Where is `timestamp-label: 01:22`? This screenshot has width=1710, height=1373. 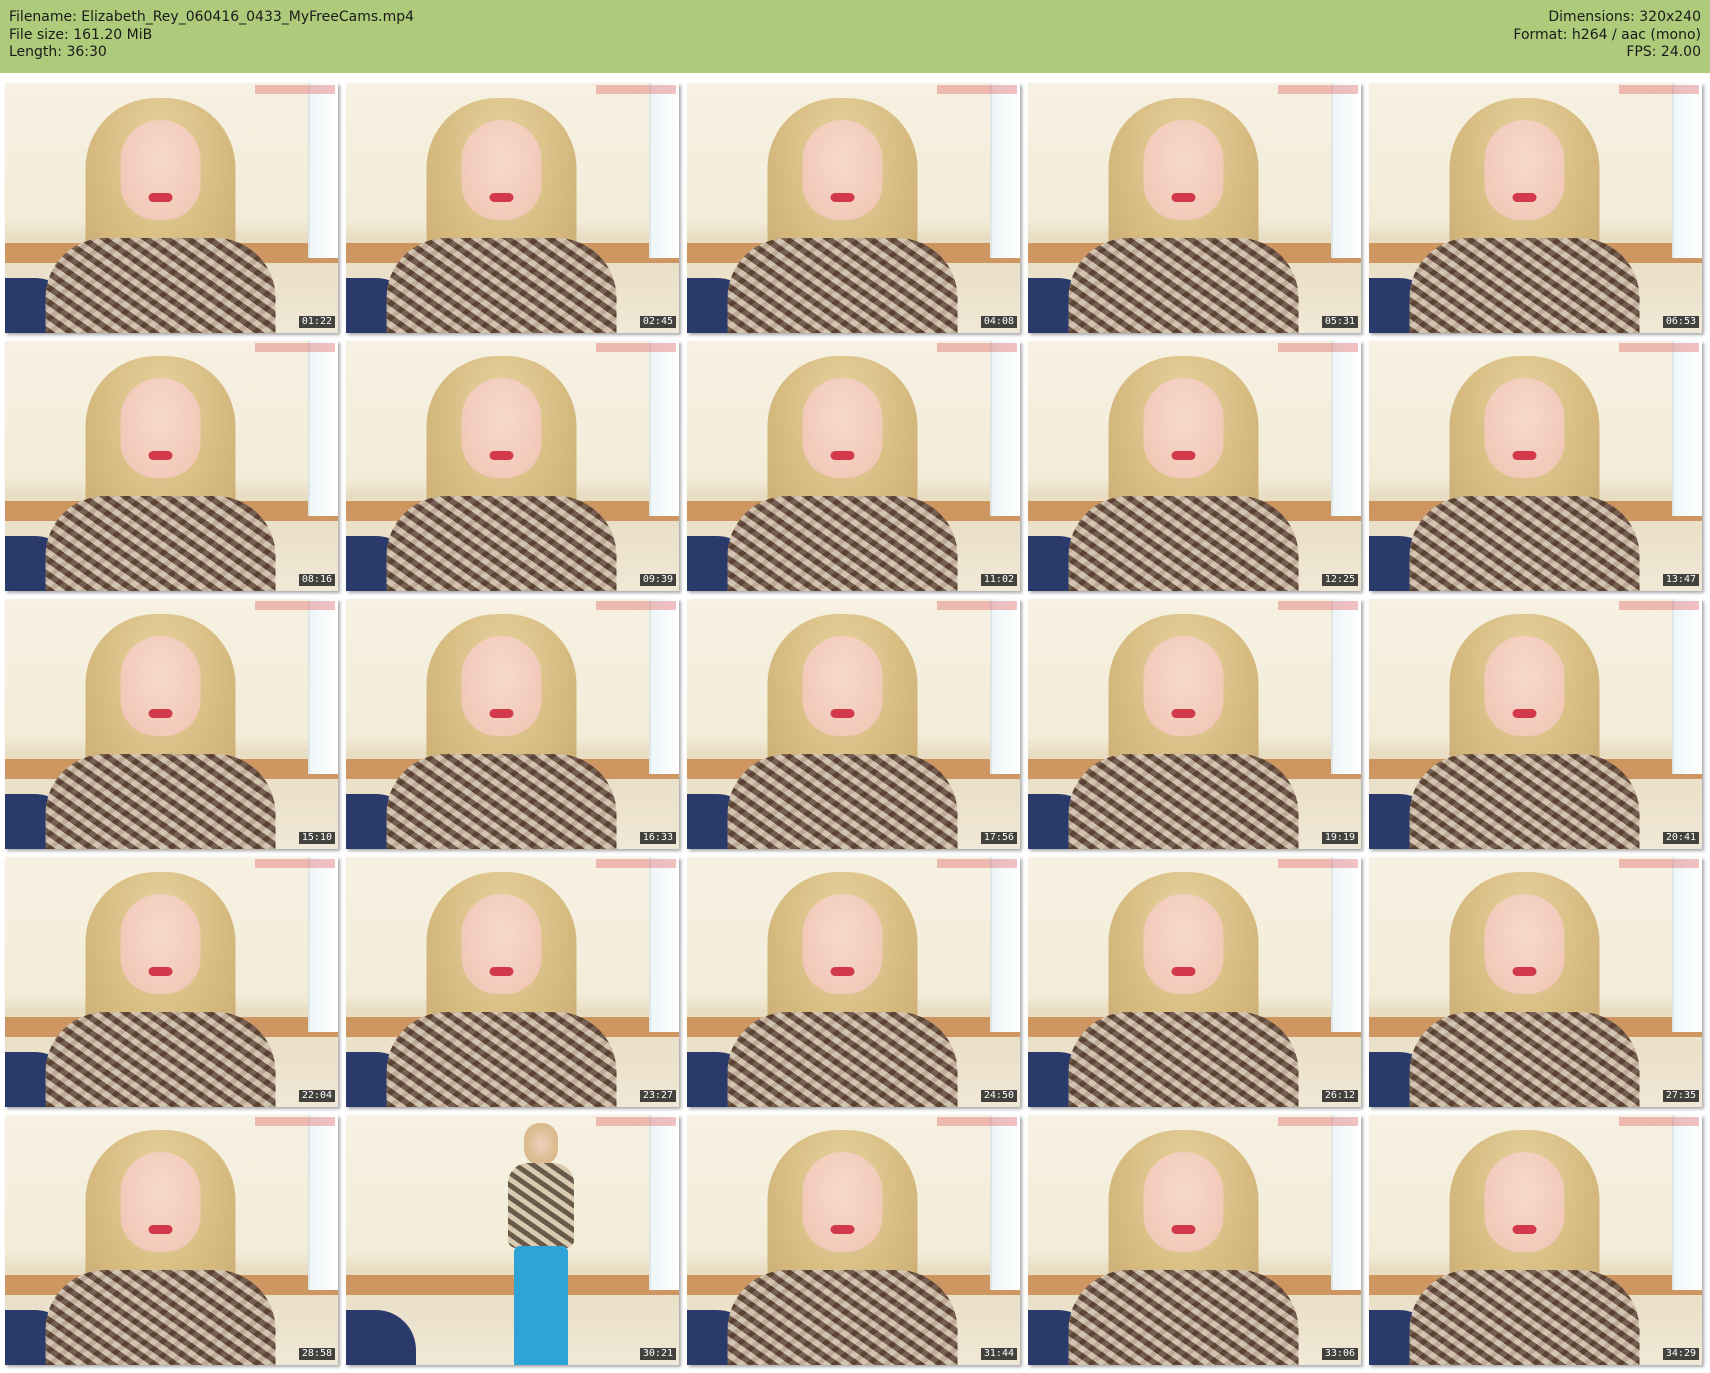
timestamp-label: 01:22 is located at coordinates (316, 322).